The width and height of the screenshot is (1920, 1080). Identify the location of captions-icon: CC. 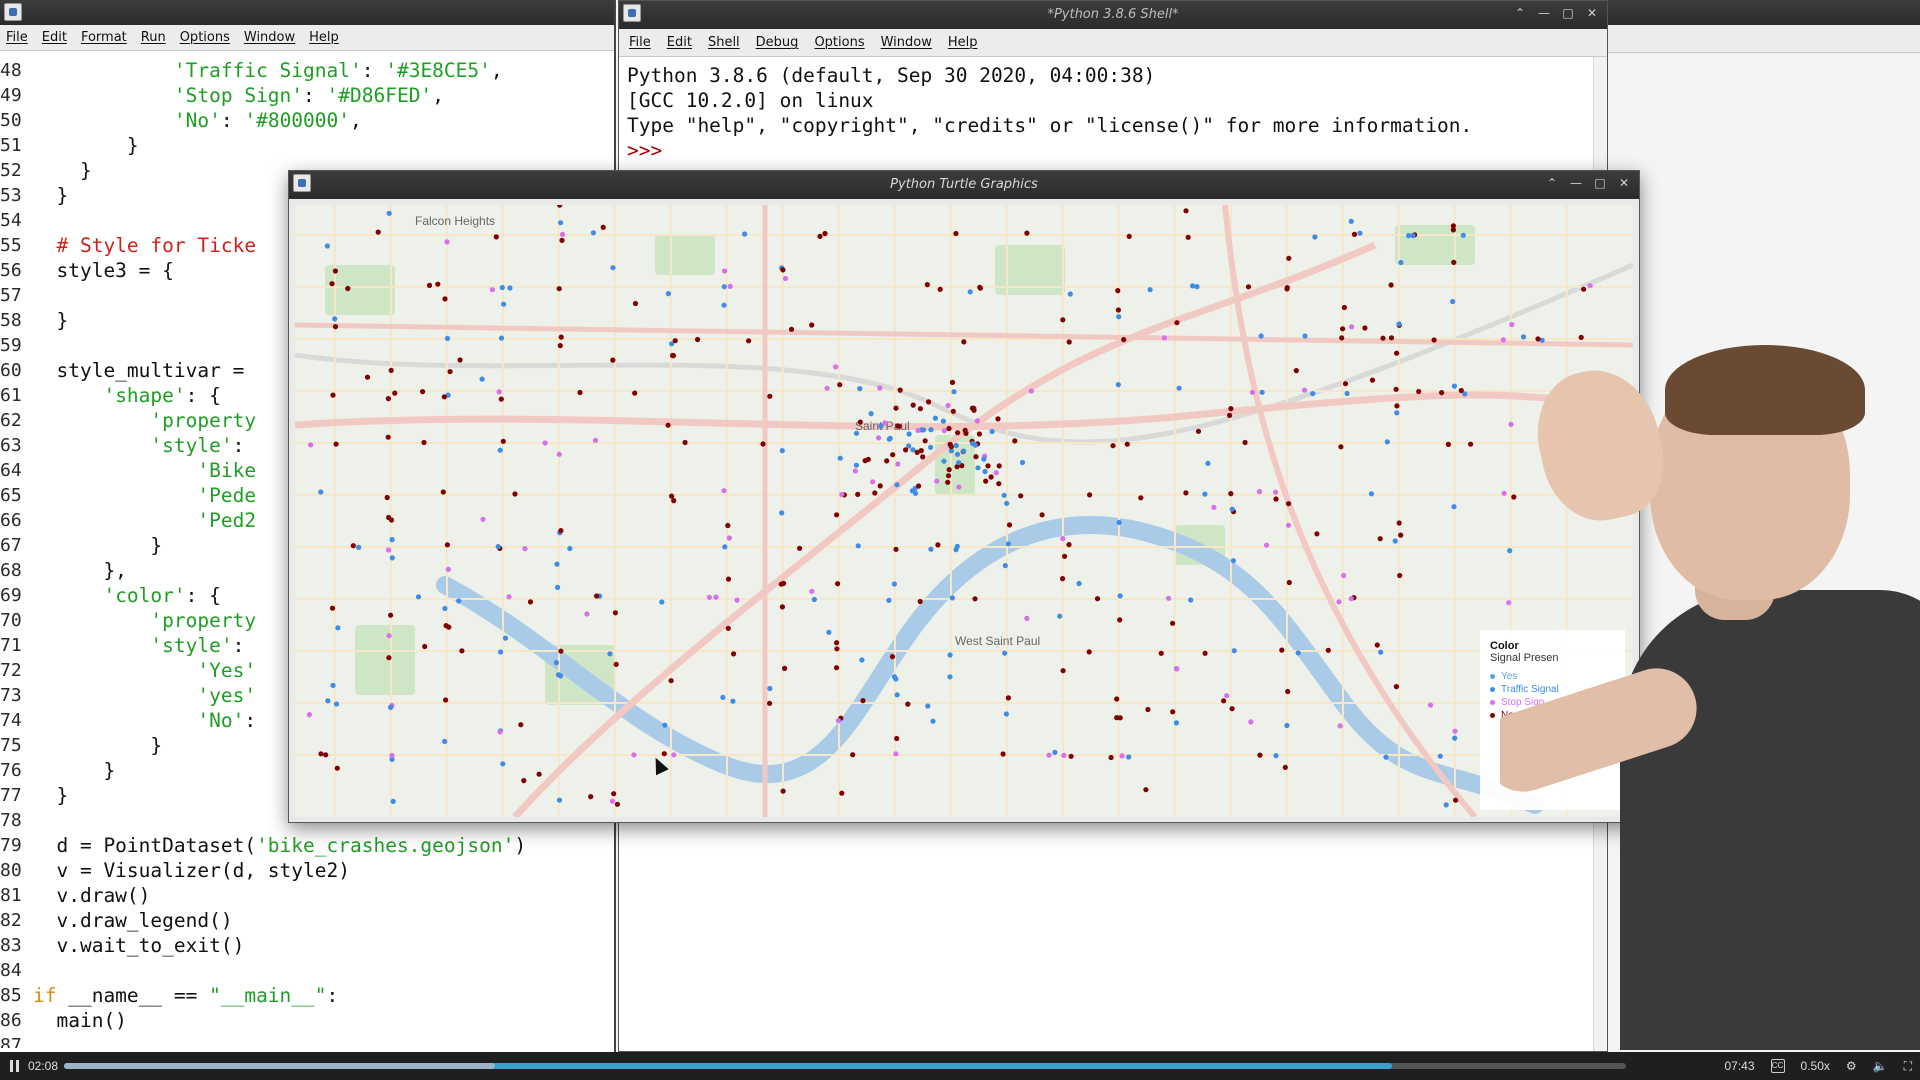
(1777, 1066).